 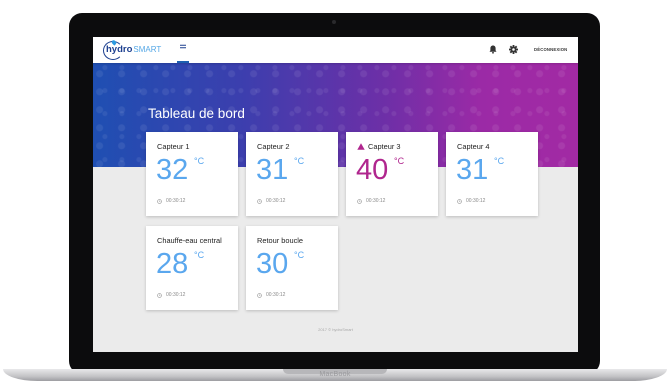 I want to click on sensor-temperature: 40, so click(x=372, y=170).